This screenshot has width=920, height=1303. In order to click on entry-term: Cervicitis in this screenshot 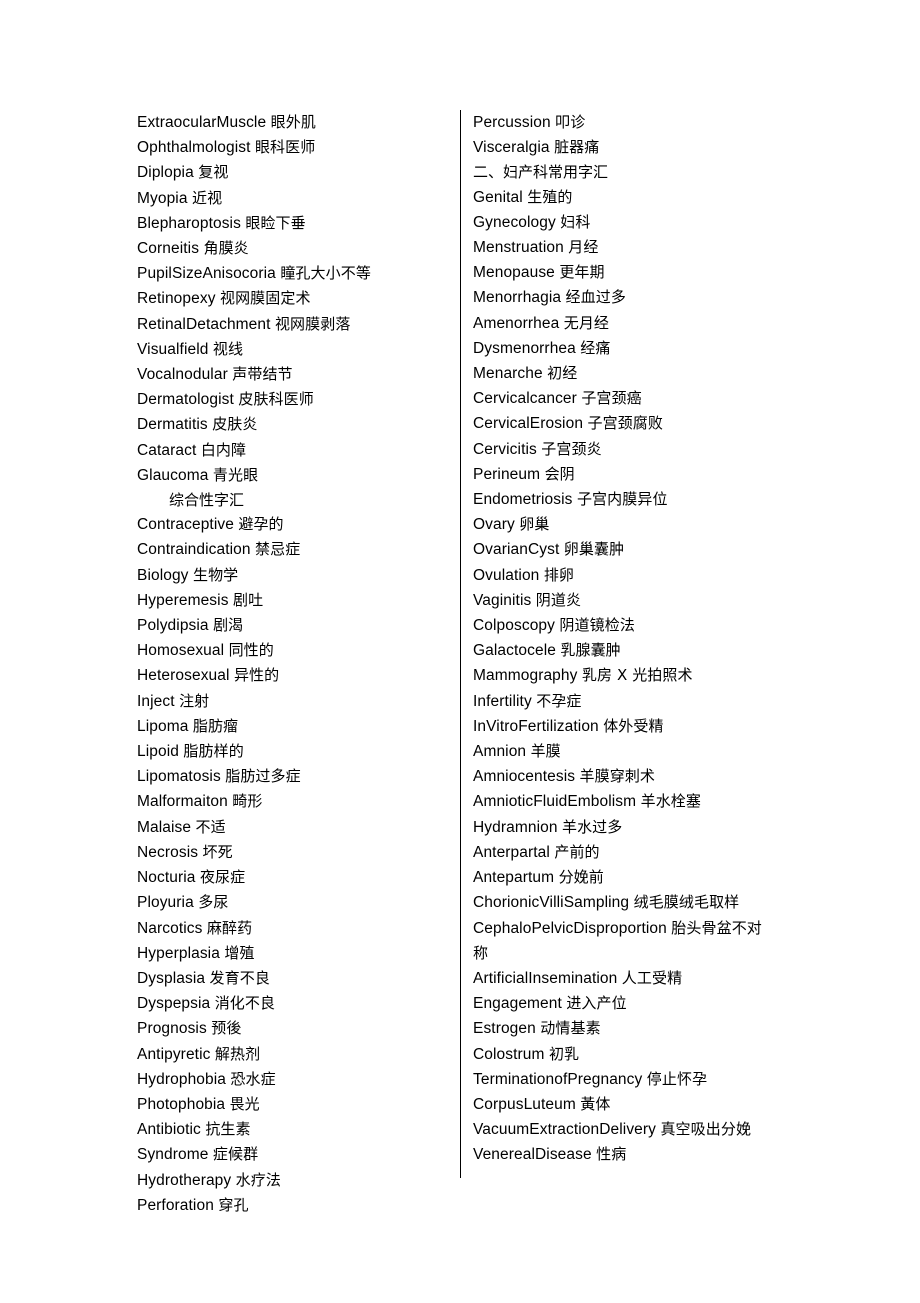, I will do `click(505, 449)`.